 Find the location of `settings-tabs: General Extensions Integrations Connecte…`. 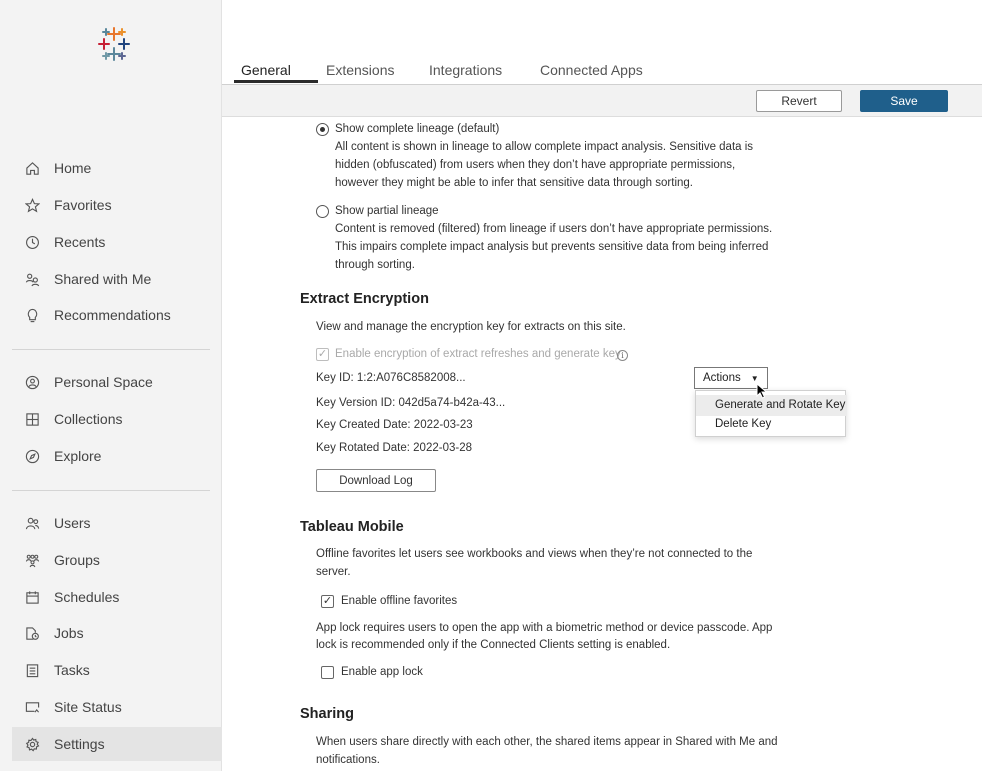

settings-tabs: General Extensions Integrations Connecte… is located at coordinates (602, 71).